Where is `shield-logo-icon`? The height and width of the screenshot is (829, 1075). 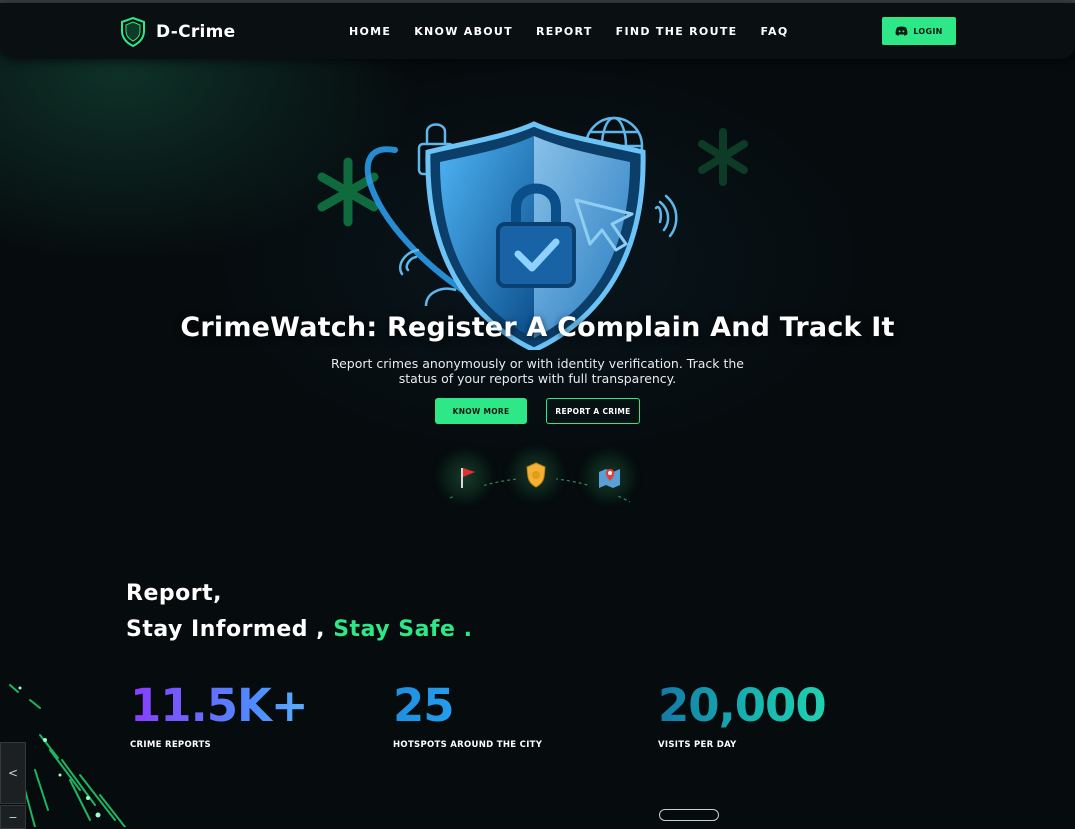 shield-logo-icon is located at coordinates (133, 32).